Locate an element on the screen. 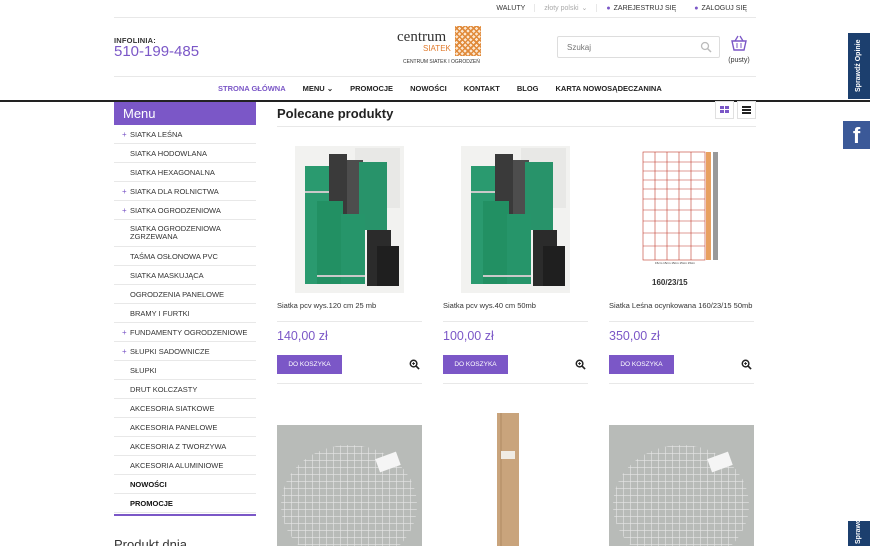  sidebar-item-siatka-maskujaca: SIATKA MASKUJĄCA is located at coordinates (185, 275).